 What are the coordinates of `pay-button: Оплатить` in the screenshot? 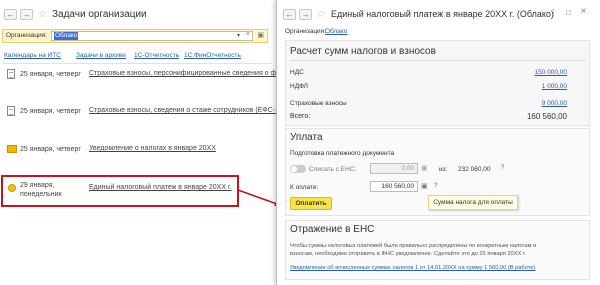 It's located at (311, 203).